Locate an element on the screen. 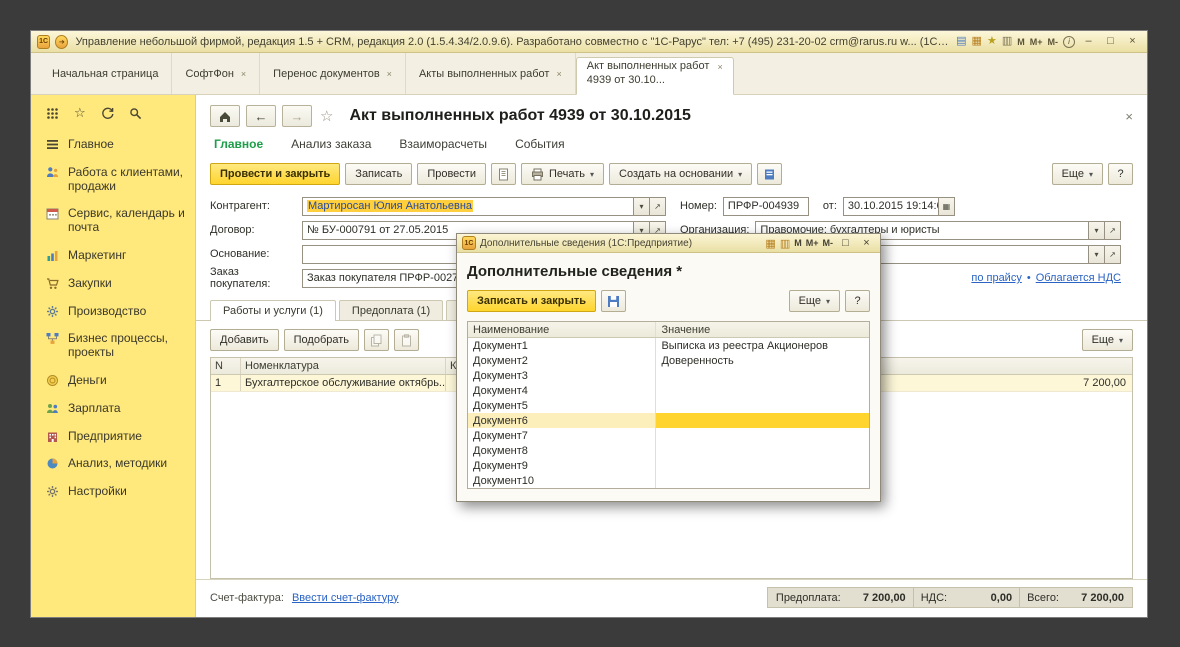 This screenshot has height=647, width=1180. price-type-link: по прайсу is located at coordinates (996, 278).